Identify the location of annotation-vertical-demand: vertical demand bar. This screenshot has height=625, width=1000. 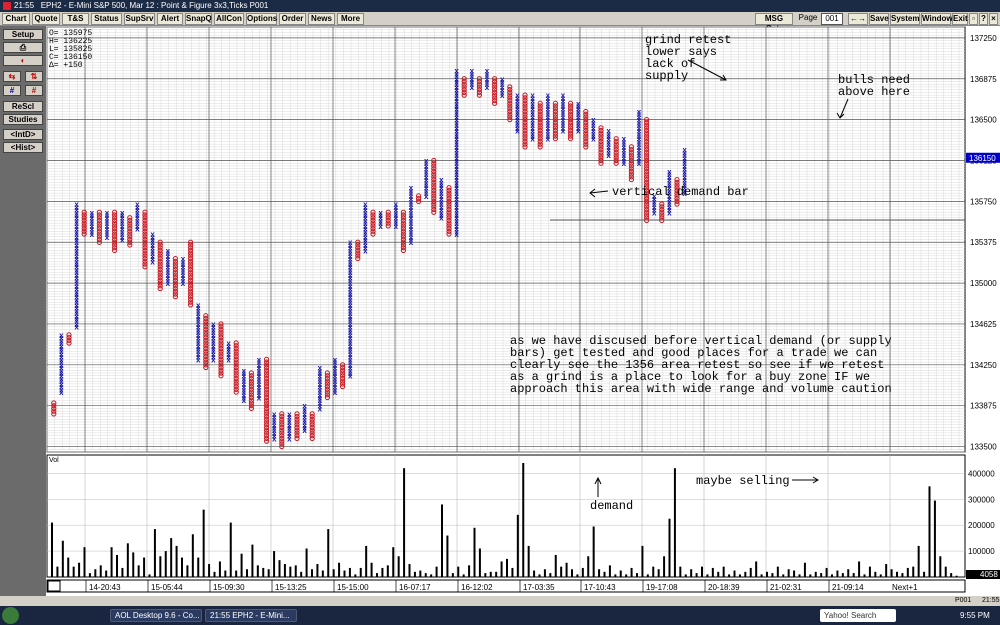
(680, 192).